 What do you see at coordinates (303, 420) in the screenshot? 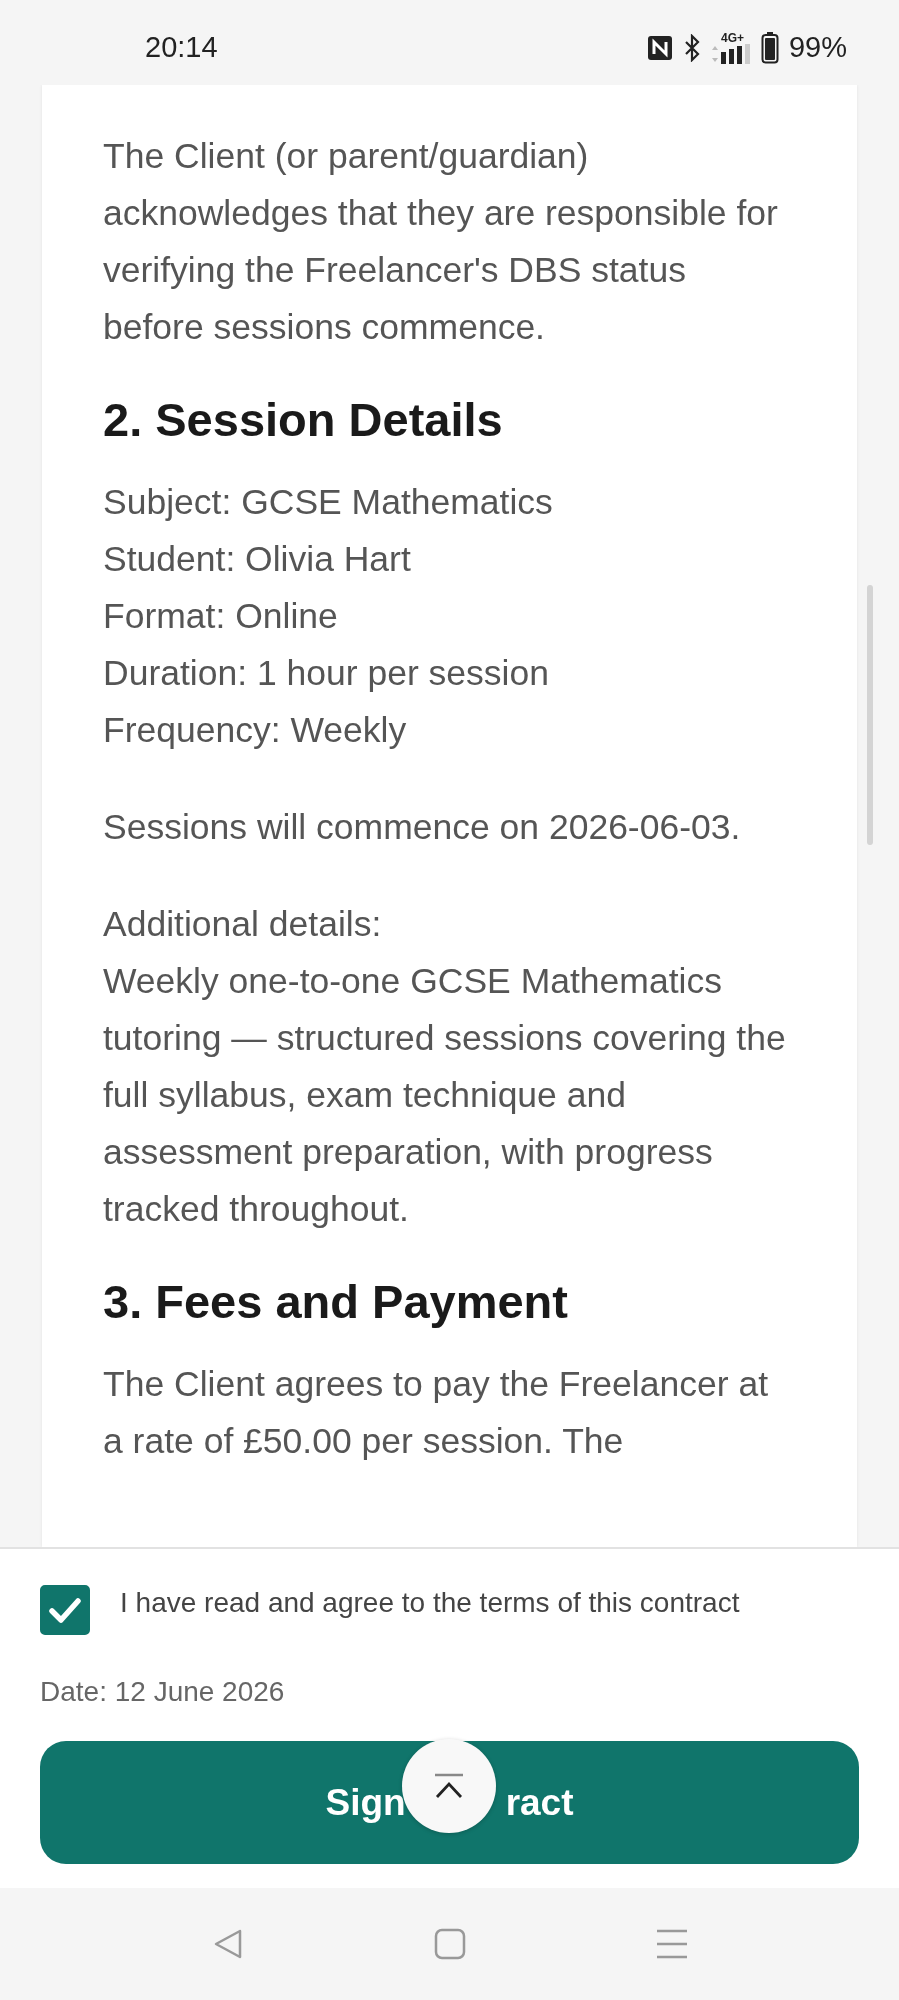
I see `section-heading: 2. Session Details` at bounding box center [303, 420].